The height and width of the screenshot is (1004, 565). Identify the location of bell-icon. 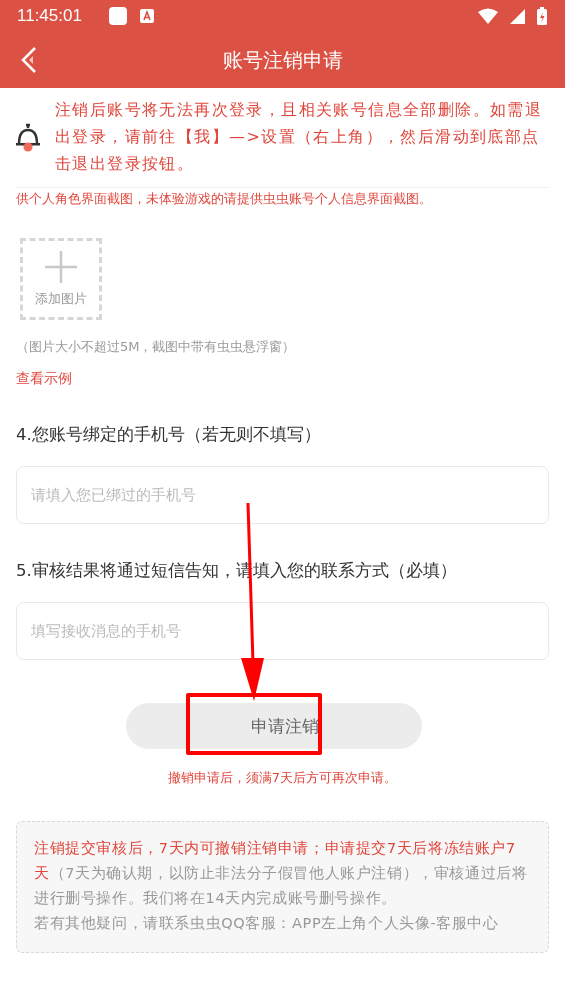
(28, 136).